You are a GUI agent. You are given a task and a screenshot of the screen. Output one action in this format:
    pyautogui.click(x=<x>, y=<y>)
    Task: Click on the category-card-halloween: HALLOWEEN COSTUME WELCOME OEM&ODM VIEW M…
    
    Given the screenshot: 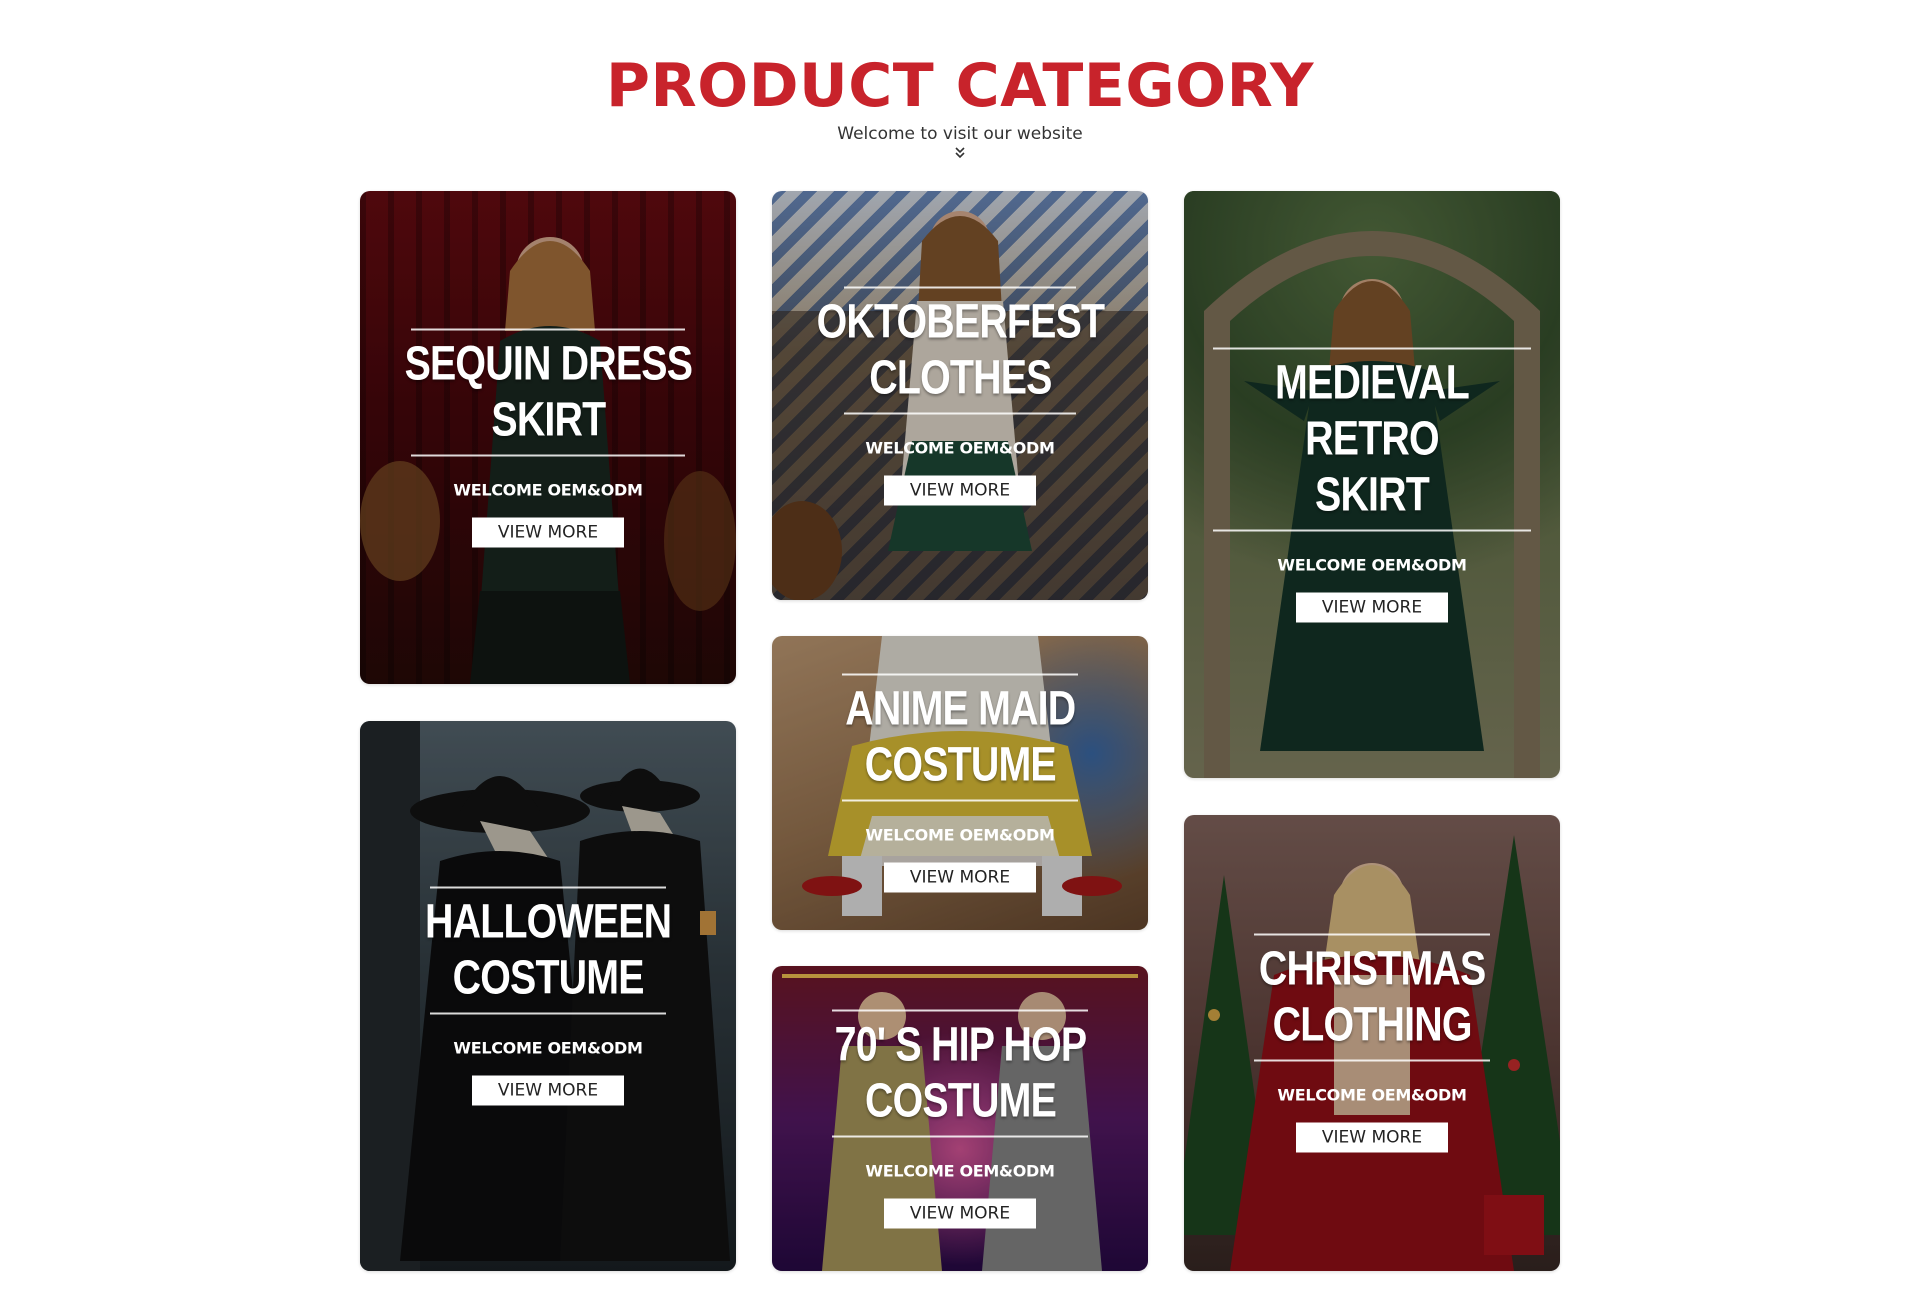 What is the action you would take?
    pyautogui.click(x=548, y=996)
    